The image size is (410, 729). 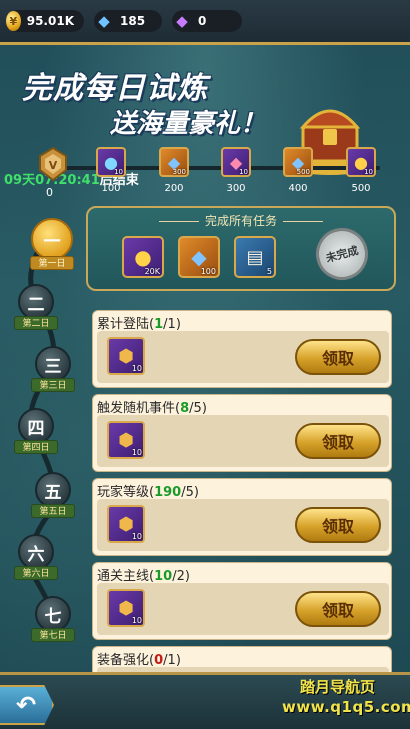 I want to click on day-6-label: 第六日, so click(x=36, y=573).